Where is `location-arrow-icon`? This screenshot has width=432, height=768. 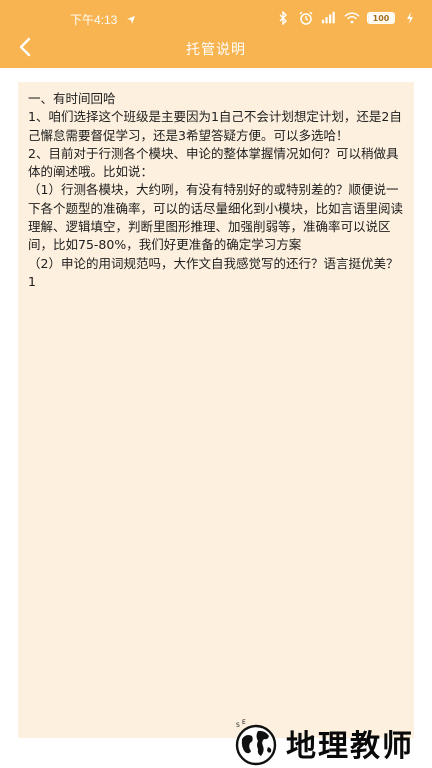 location-arrow-icon is located at coordinates (131, 20).